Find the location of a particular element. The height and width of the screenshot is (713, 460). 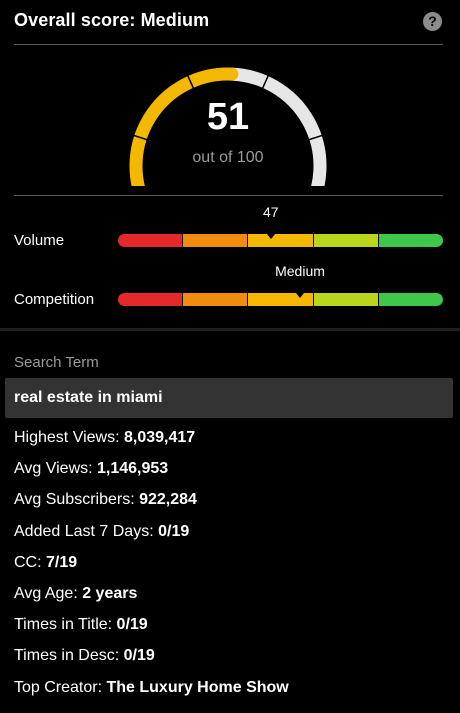

stat-row: Highest Views: 8,039,417 is located at coordinates (104, 438).